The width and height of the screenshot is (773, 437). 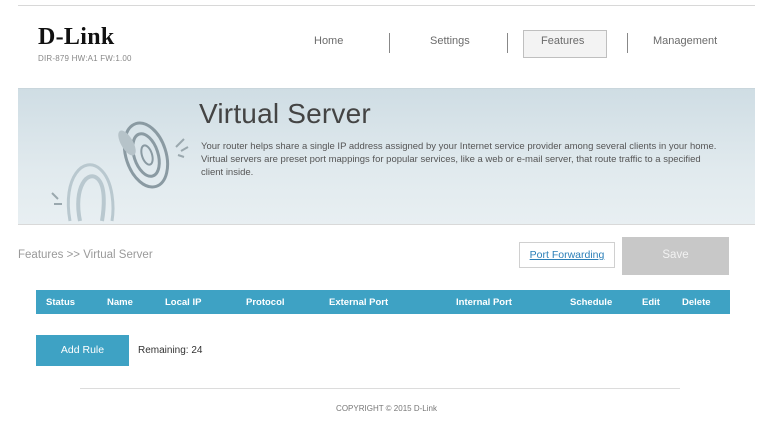 What do you see at coordinates (386, 224) in the screenshot?
I see `divider` at bounding box center [386, 224].